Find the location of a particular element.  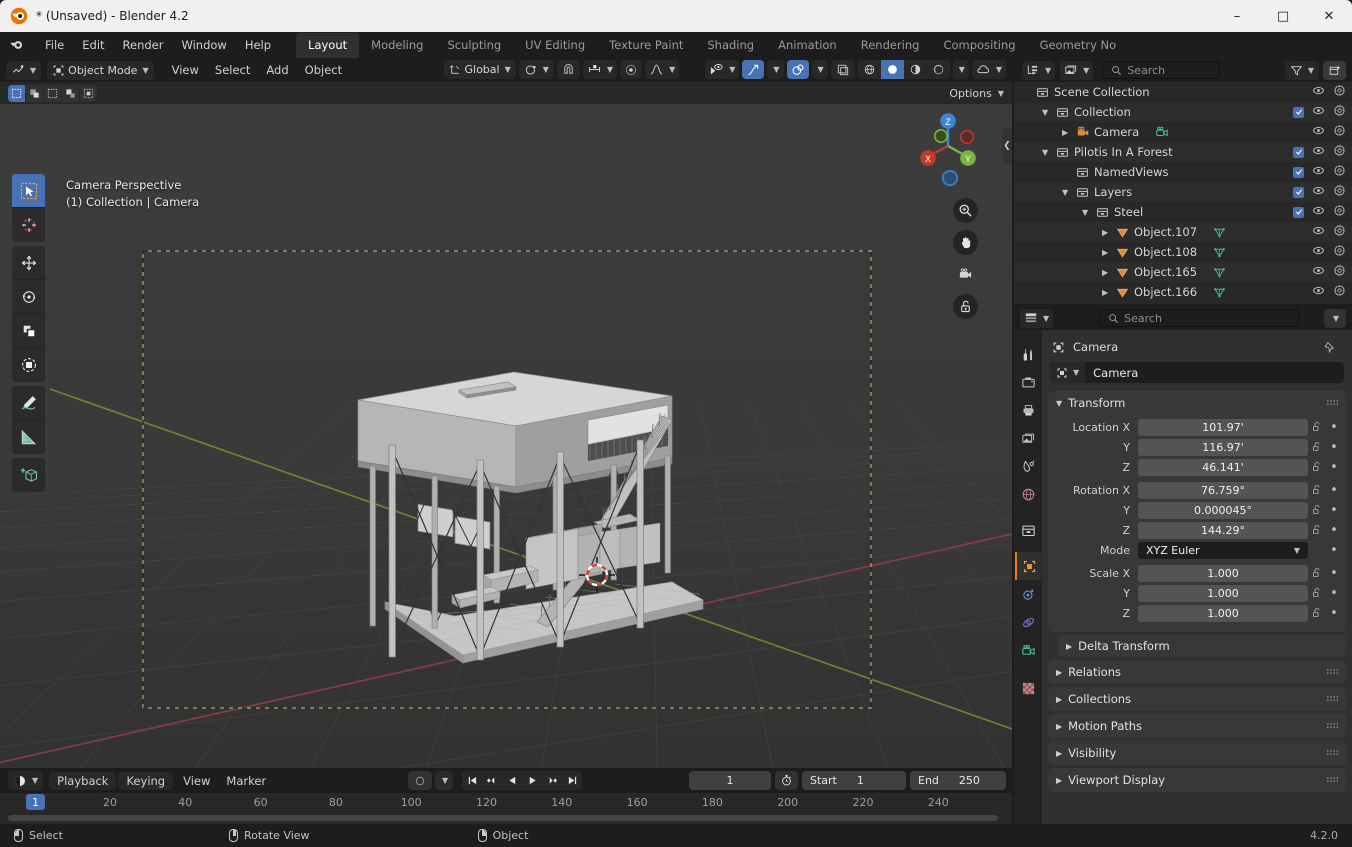

outliner-row: ▶ Object.165 is located at coordinates (1183, 272).